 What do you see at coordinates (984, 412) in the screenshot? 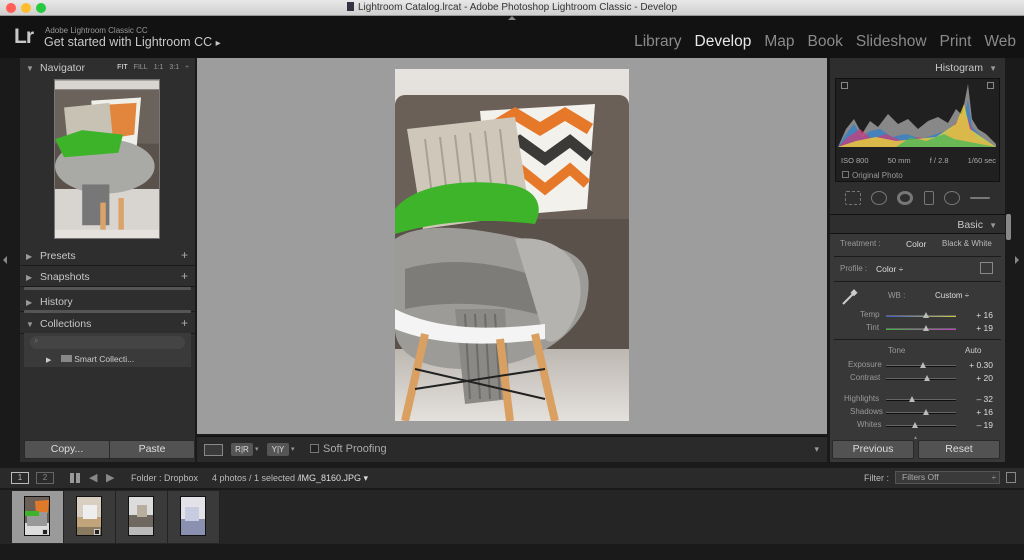
I see `shadows-value: + 16` at bounding box center [984, 412].